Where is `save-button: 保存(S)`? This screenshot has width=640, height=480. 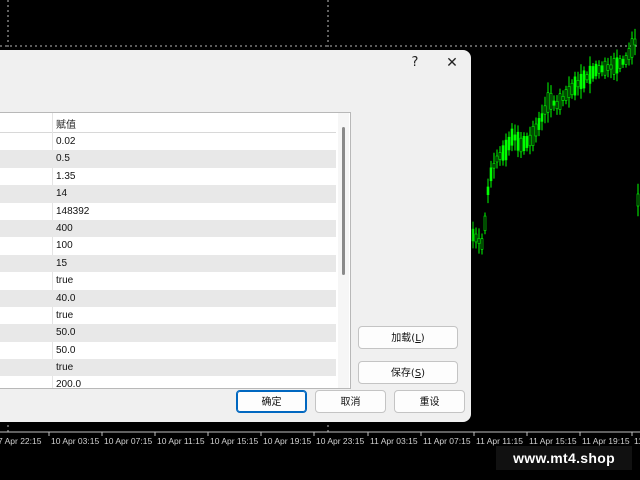
save-button: 保存(S) is located at coordinates (408, 372).